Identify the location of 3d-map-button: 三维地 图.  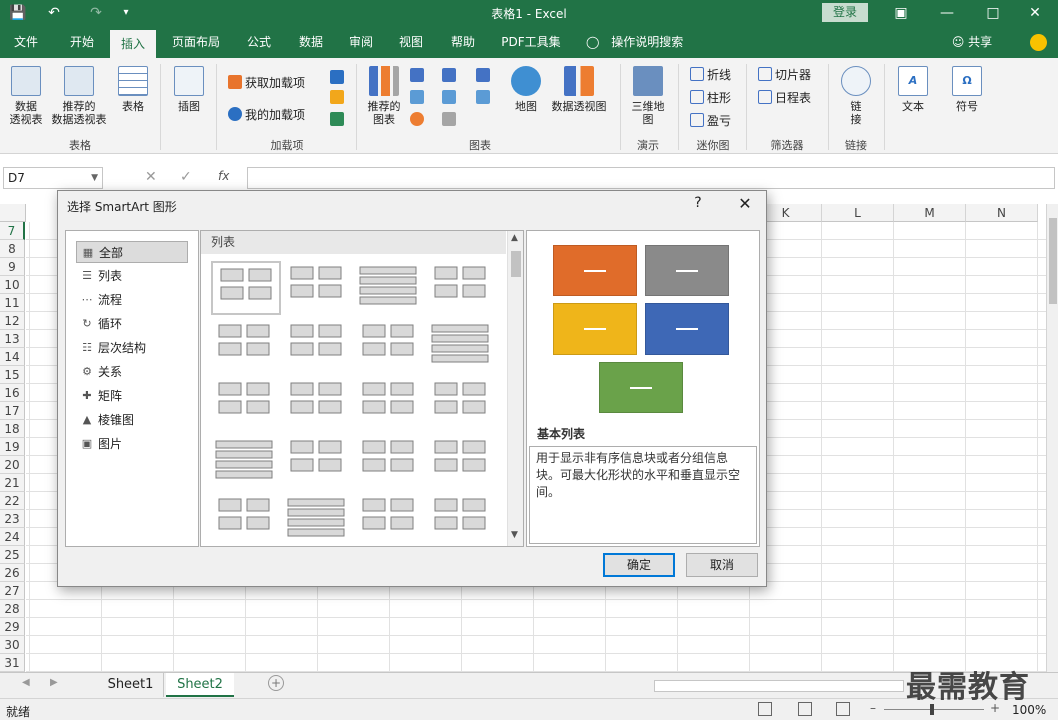
(648, 96).